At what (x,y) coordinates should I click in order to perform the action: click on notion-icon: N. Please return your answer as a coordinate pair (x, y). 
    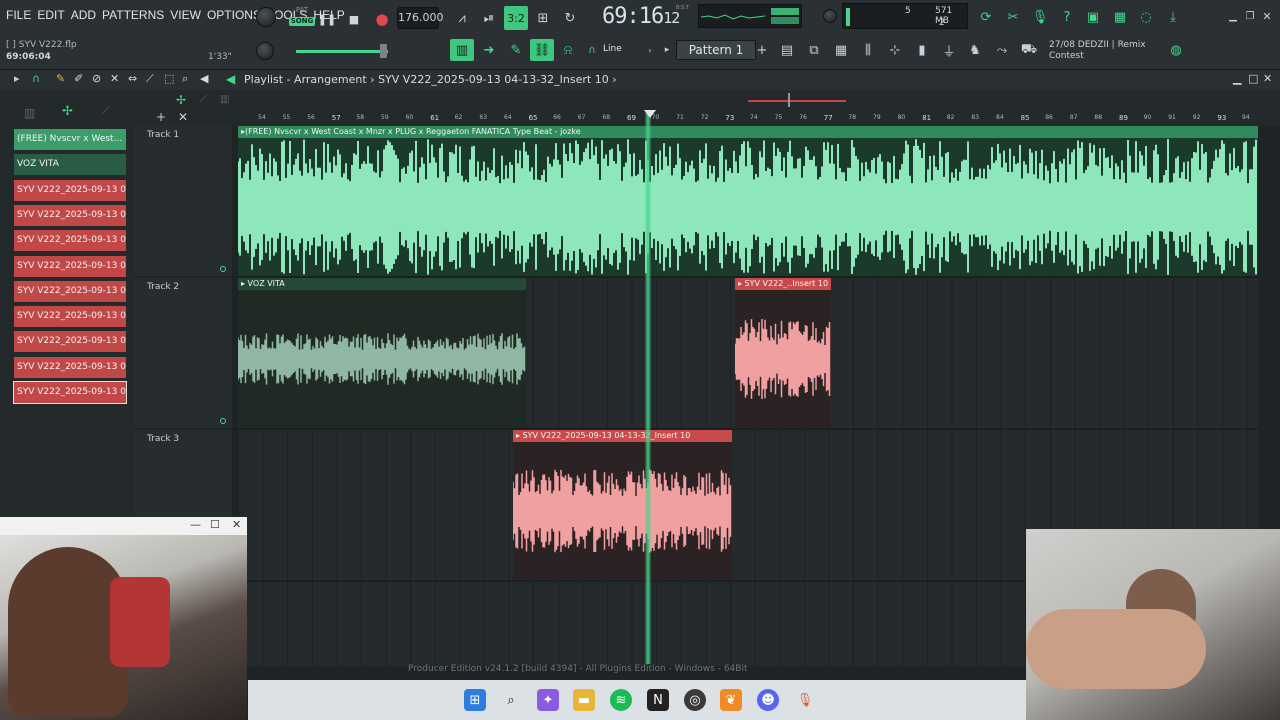
    Looking at the image, I should click on (658, 700).